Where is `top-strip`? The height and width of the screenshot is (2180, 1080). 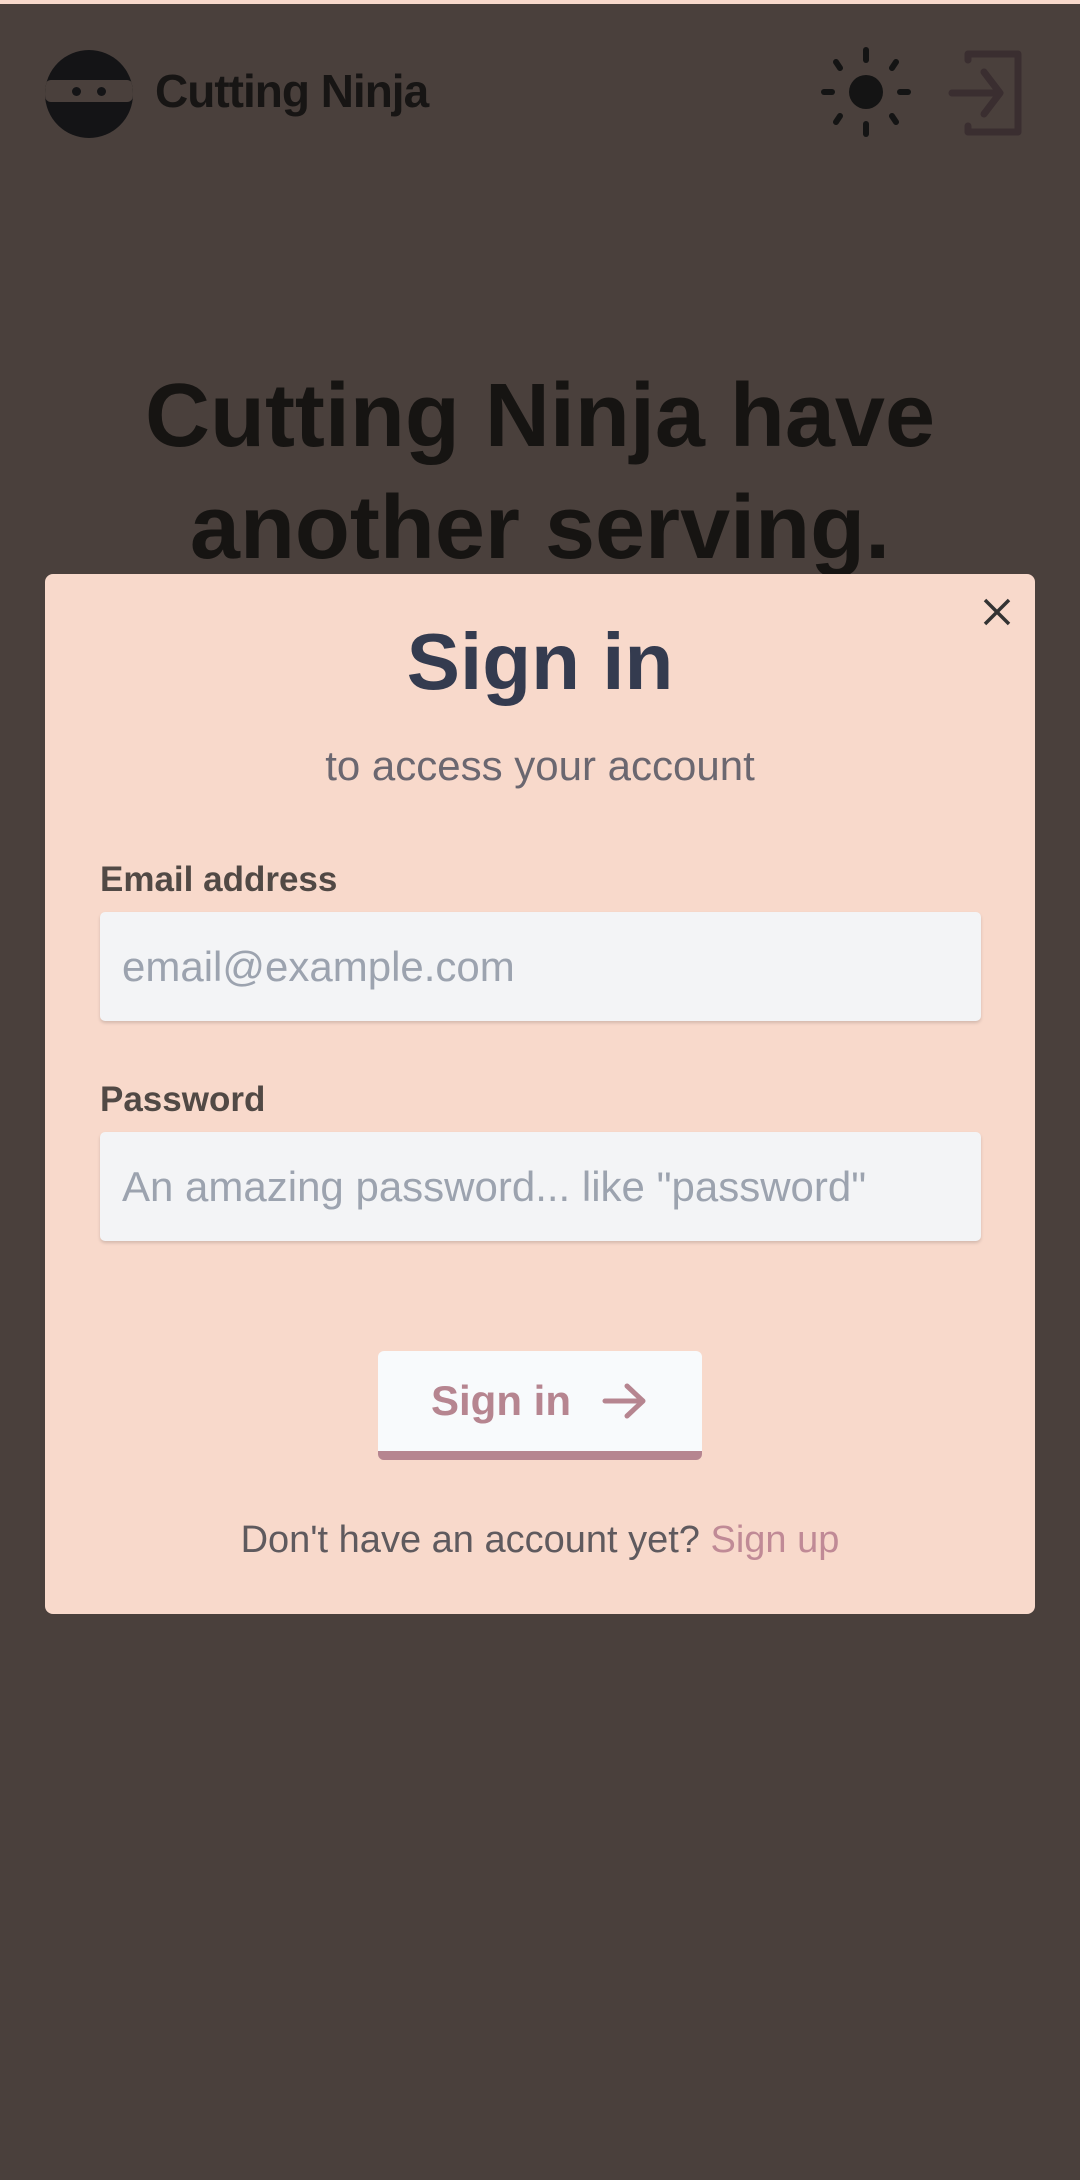
top-strip is located at coordinates (540, 2).